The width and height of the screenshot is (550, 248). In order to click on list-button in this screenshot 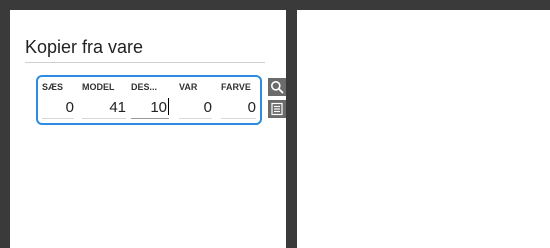, I will do `click(277, 109)`.